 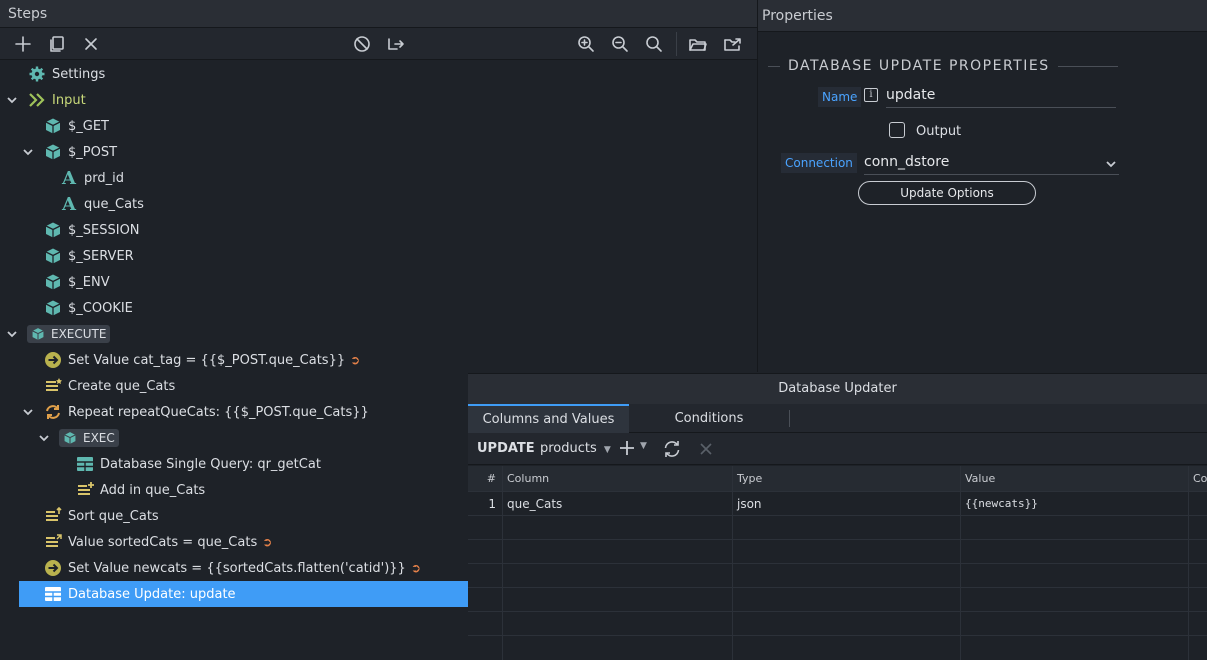 I want to click on tab-conditions: Conditions, so click(x=709, y=418).